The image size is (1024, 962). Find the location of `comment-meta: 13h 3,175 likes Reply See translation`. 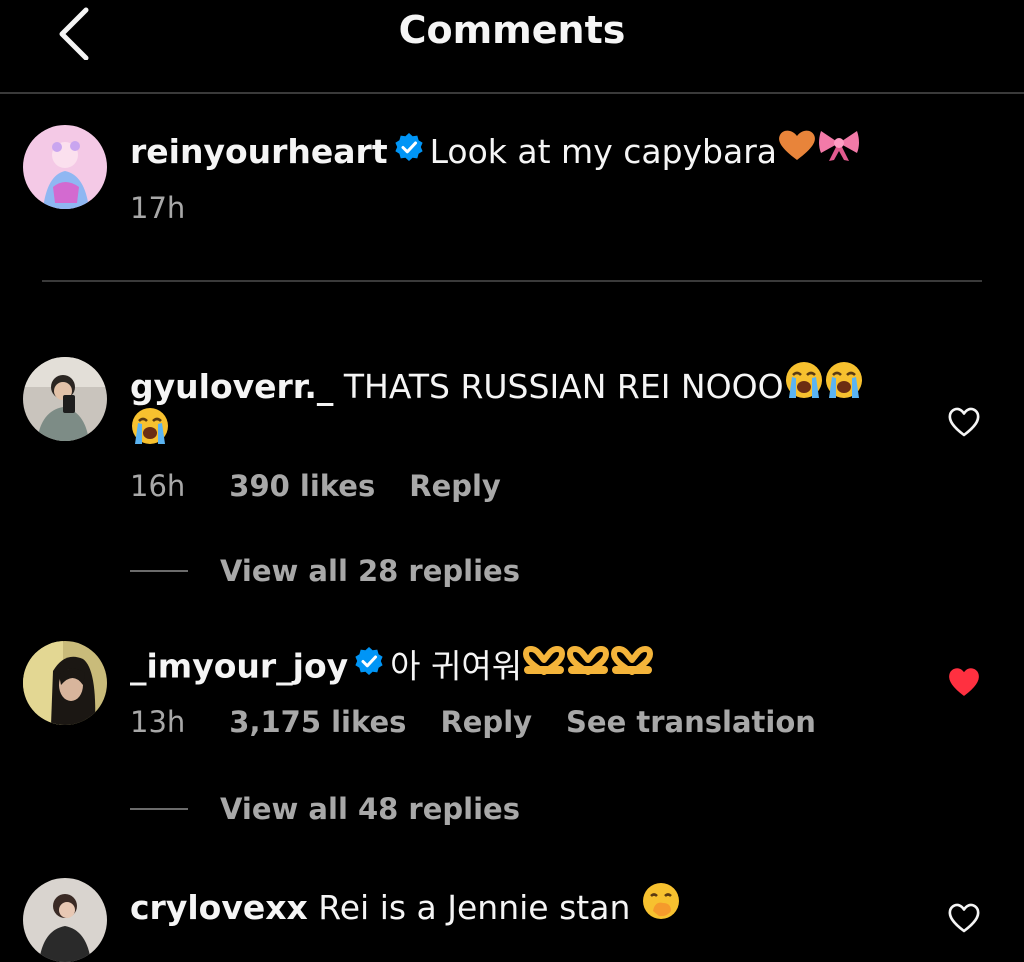

comment-meta: 13h 3,175 likes Reply See translation is located at coordinates (473, 722).